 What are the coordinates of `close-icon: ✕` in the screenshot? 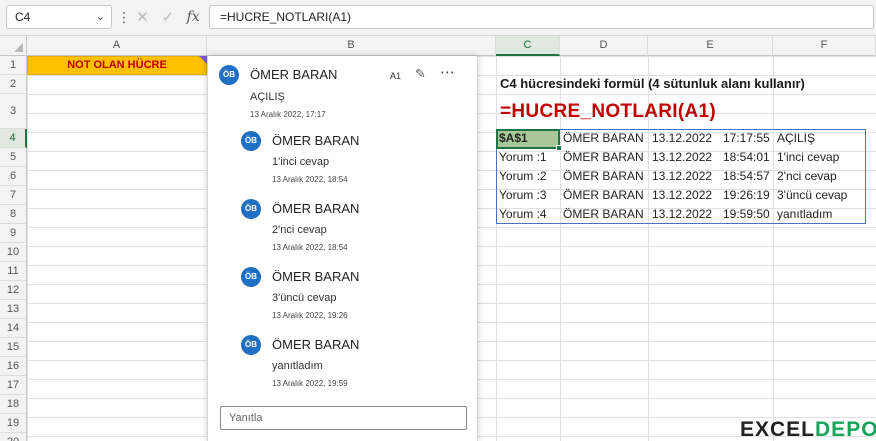 It's located at (142, 17).